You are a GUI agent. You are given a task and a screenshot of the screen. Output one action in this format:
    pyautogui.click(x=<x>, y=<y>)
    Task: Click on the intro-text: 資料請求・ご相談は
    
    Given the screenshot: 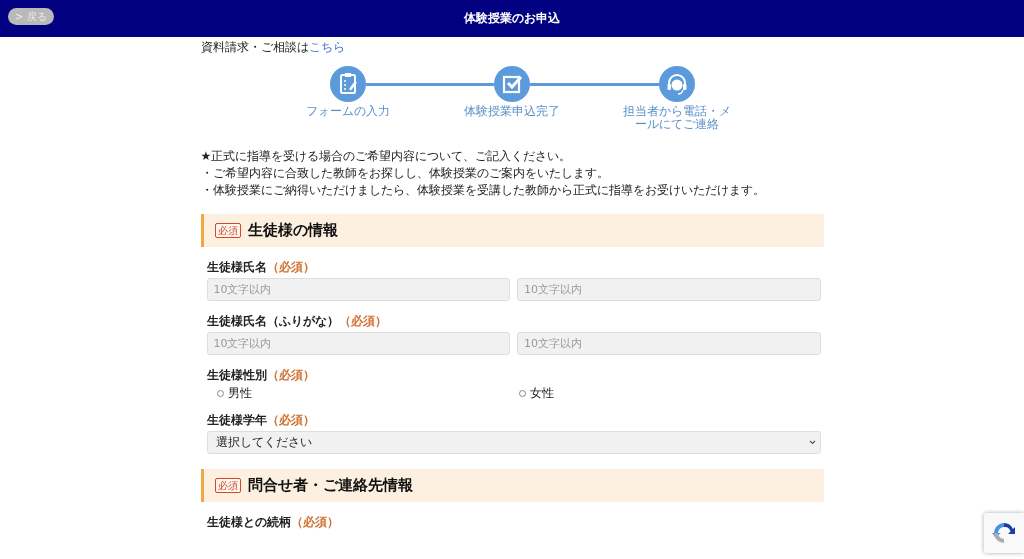 What is the action you would take?
    pyautogui.click(x=254, y=47)
    